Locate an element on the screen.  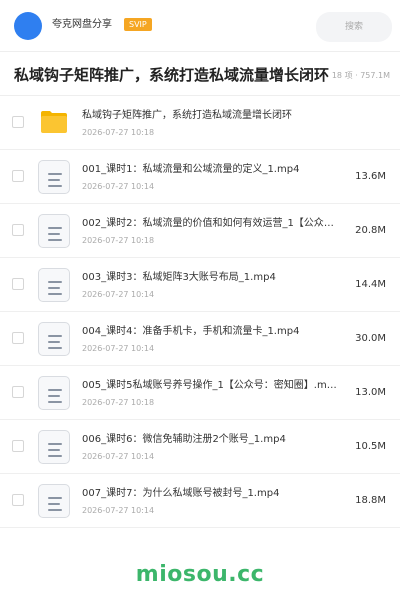
avatar is located at coordinates (28, 26).